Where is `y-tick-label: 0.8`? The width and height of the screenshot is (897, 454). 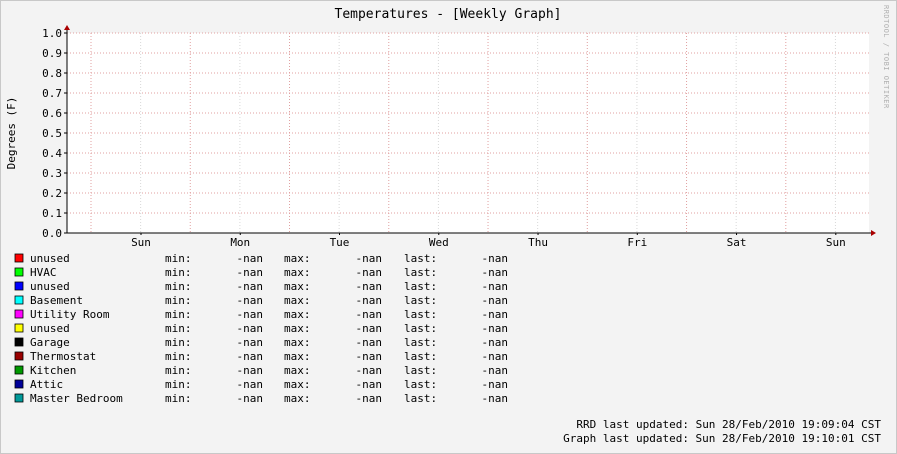
y-tick-label: 0.8 is located at coordinates (52, 73).